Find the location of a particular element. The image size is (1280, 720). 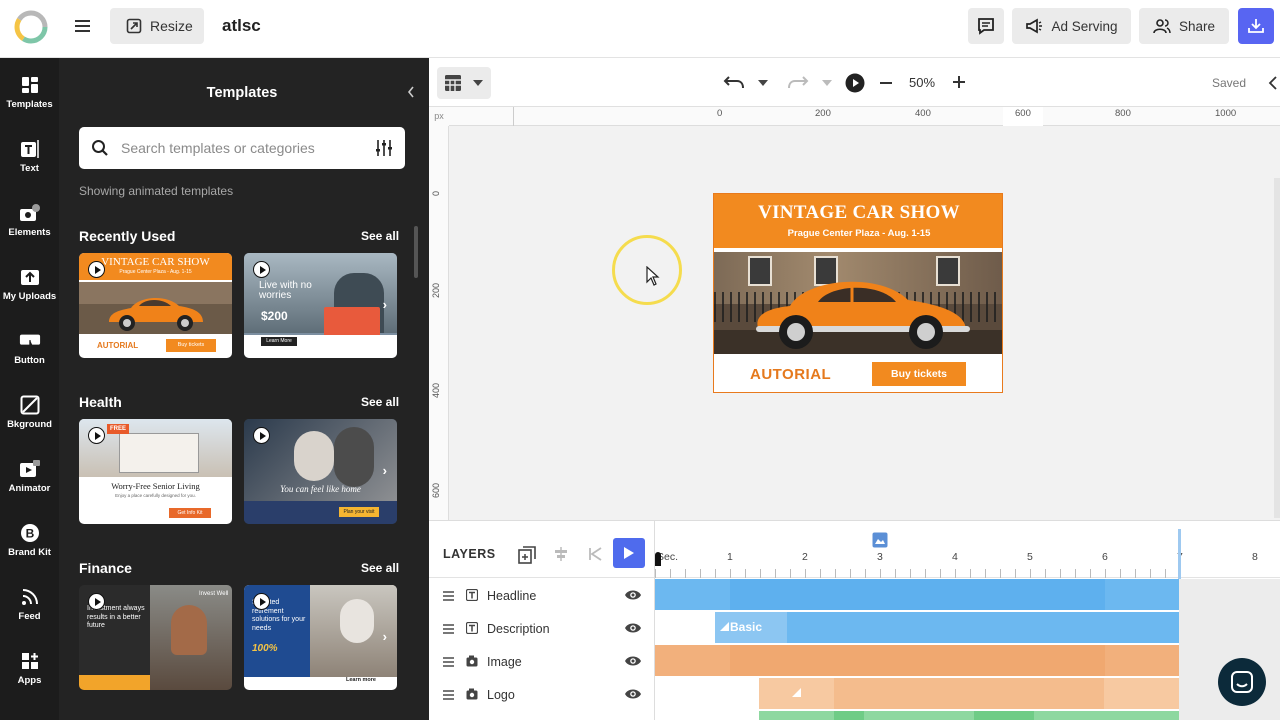

zoom-out-icon is located at coordinates (886, 83).